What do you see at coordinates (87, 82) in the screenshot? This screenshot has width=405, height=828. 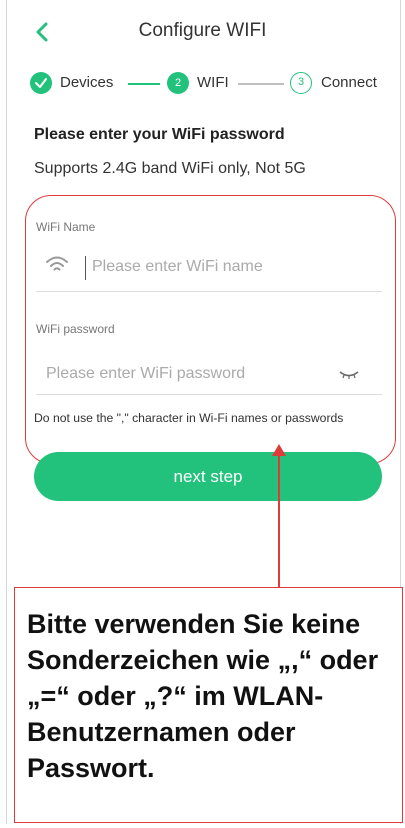 I see `step-devices-label: Devices` at bounding box center [87, 82].